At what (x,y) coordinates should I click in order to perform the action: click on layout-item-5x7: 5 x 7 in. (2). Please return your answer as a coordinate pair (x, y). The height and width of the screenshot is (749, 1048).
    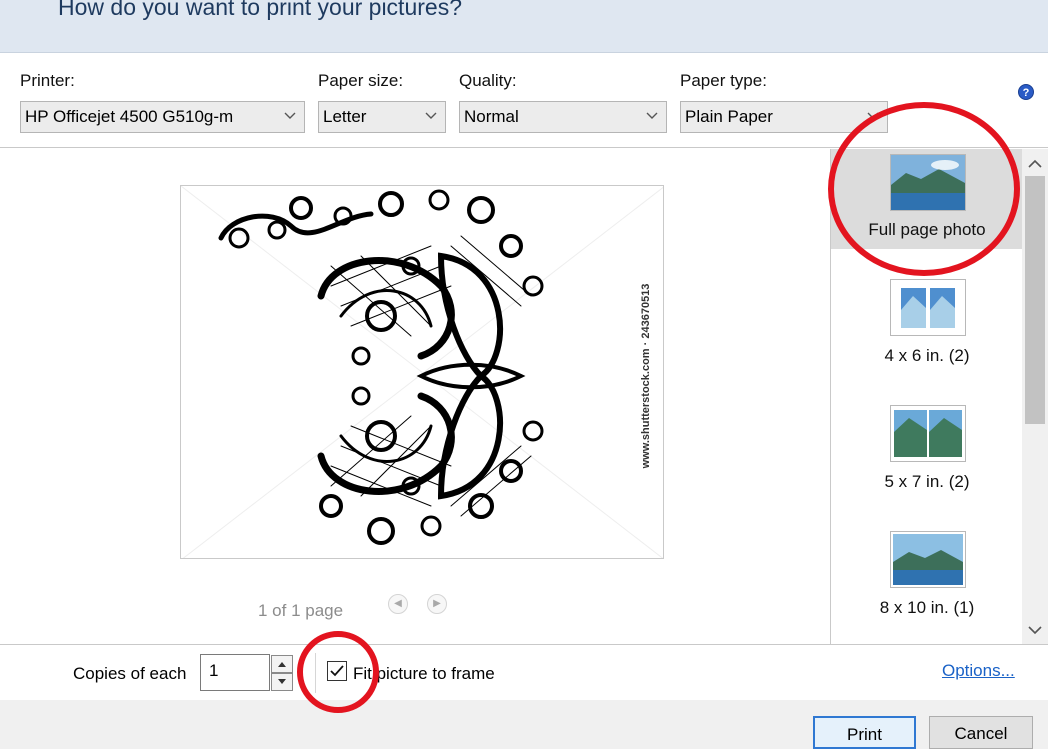
    Looking at the image, I should click on (927, 451).